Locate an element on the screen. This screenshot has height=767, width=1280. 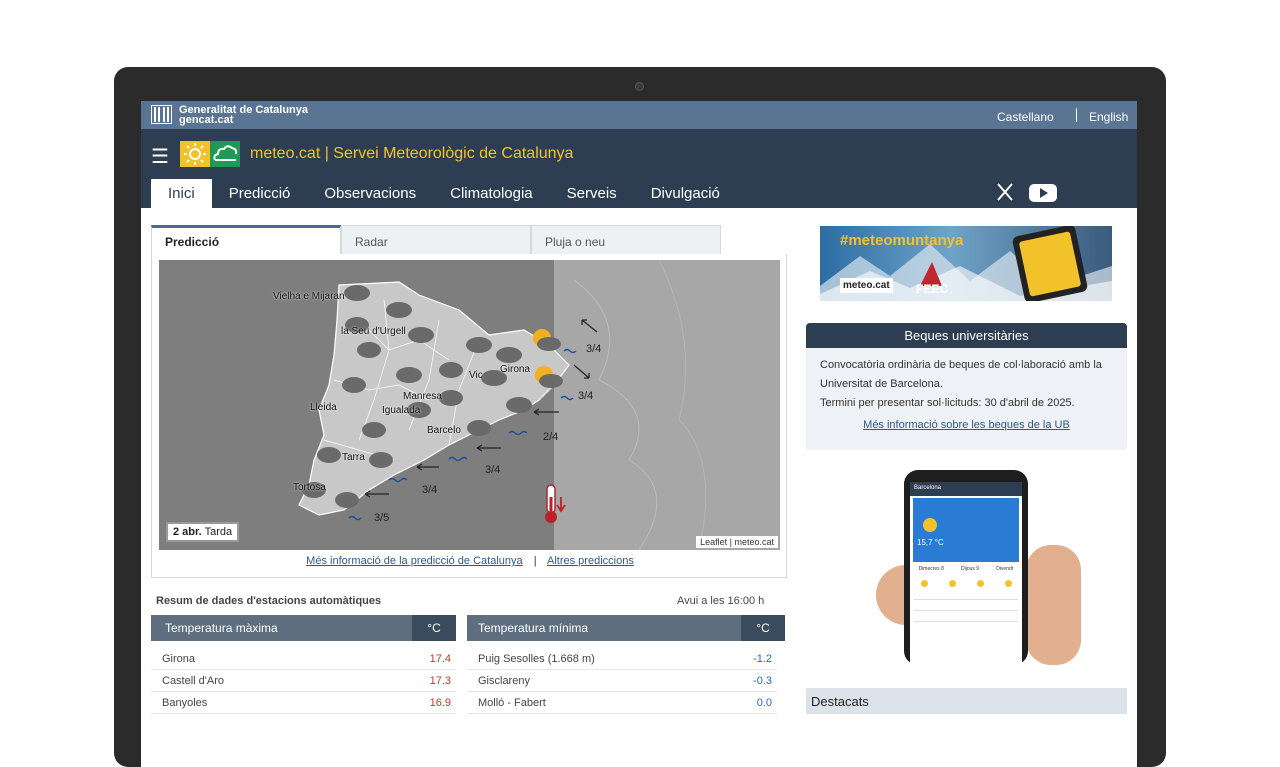
map-place: Barcelo is located at coordinates (444, 430).